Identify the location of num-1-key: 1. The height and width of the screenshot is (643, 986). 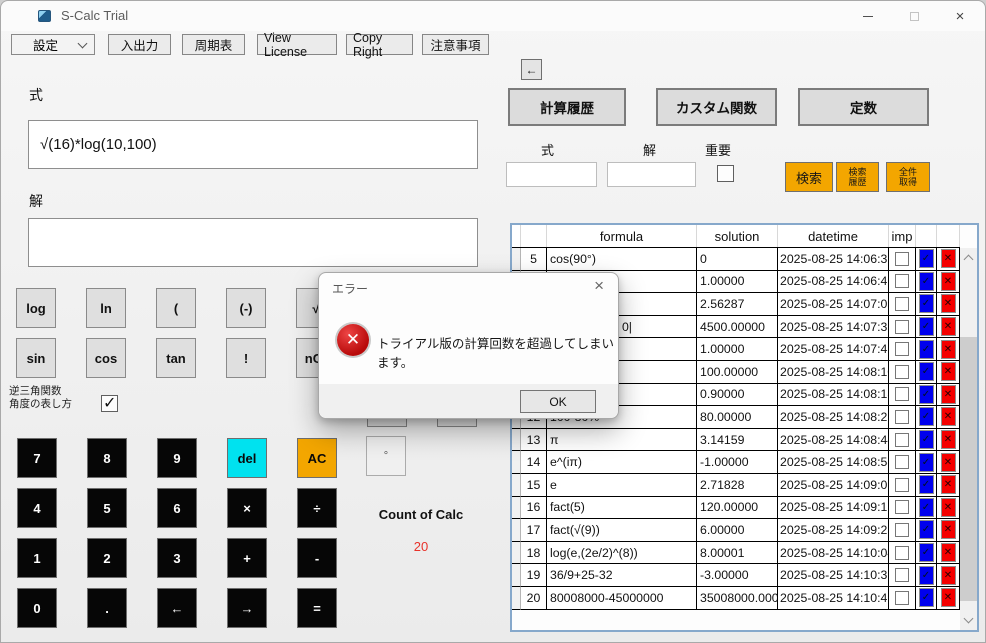
(37, 558).